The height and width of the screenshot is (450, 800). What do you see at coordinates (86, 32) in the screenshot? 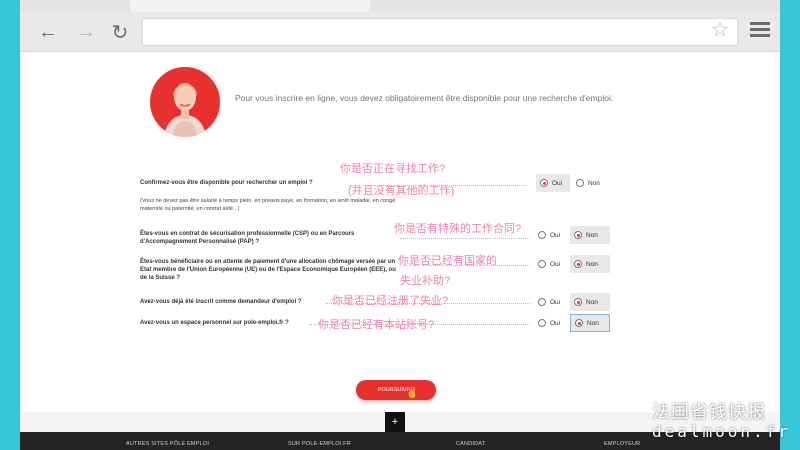
I see `forward-icon: →` at bounding box center [86, 32].